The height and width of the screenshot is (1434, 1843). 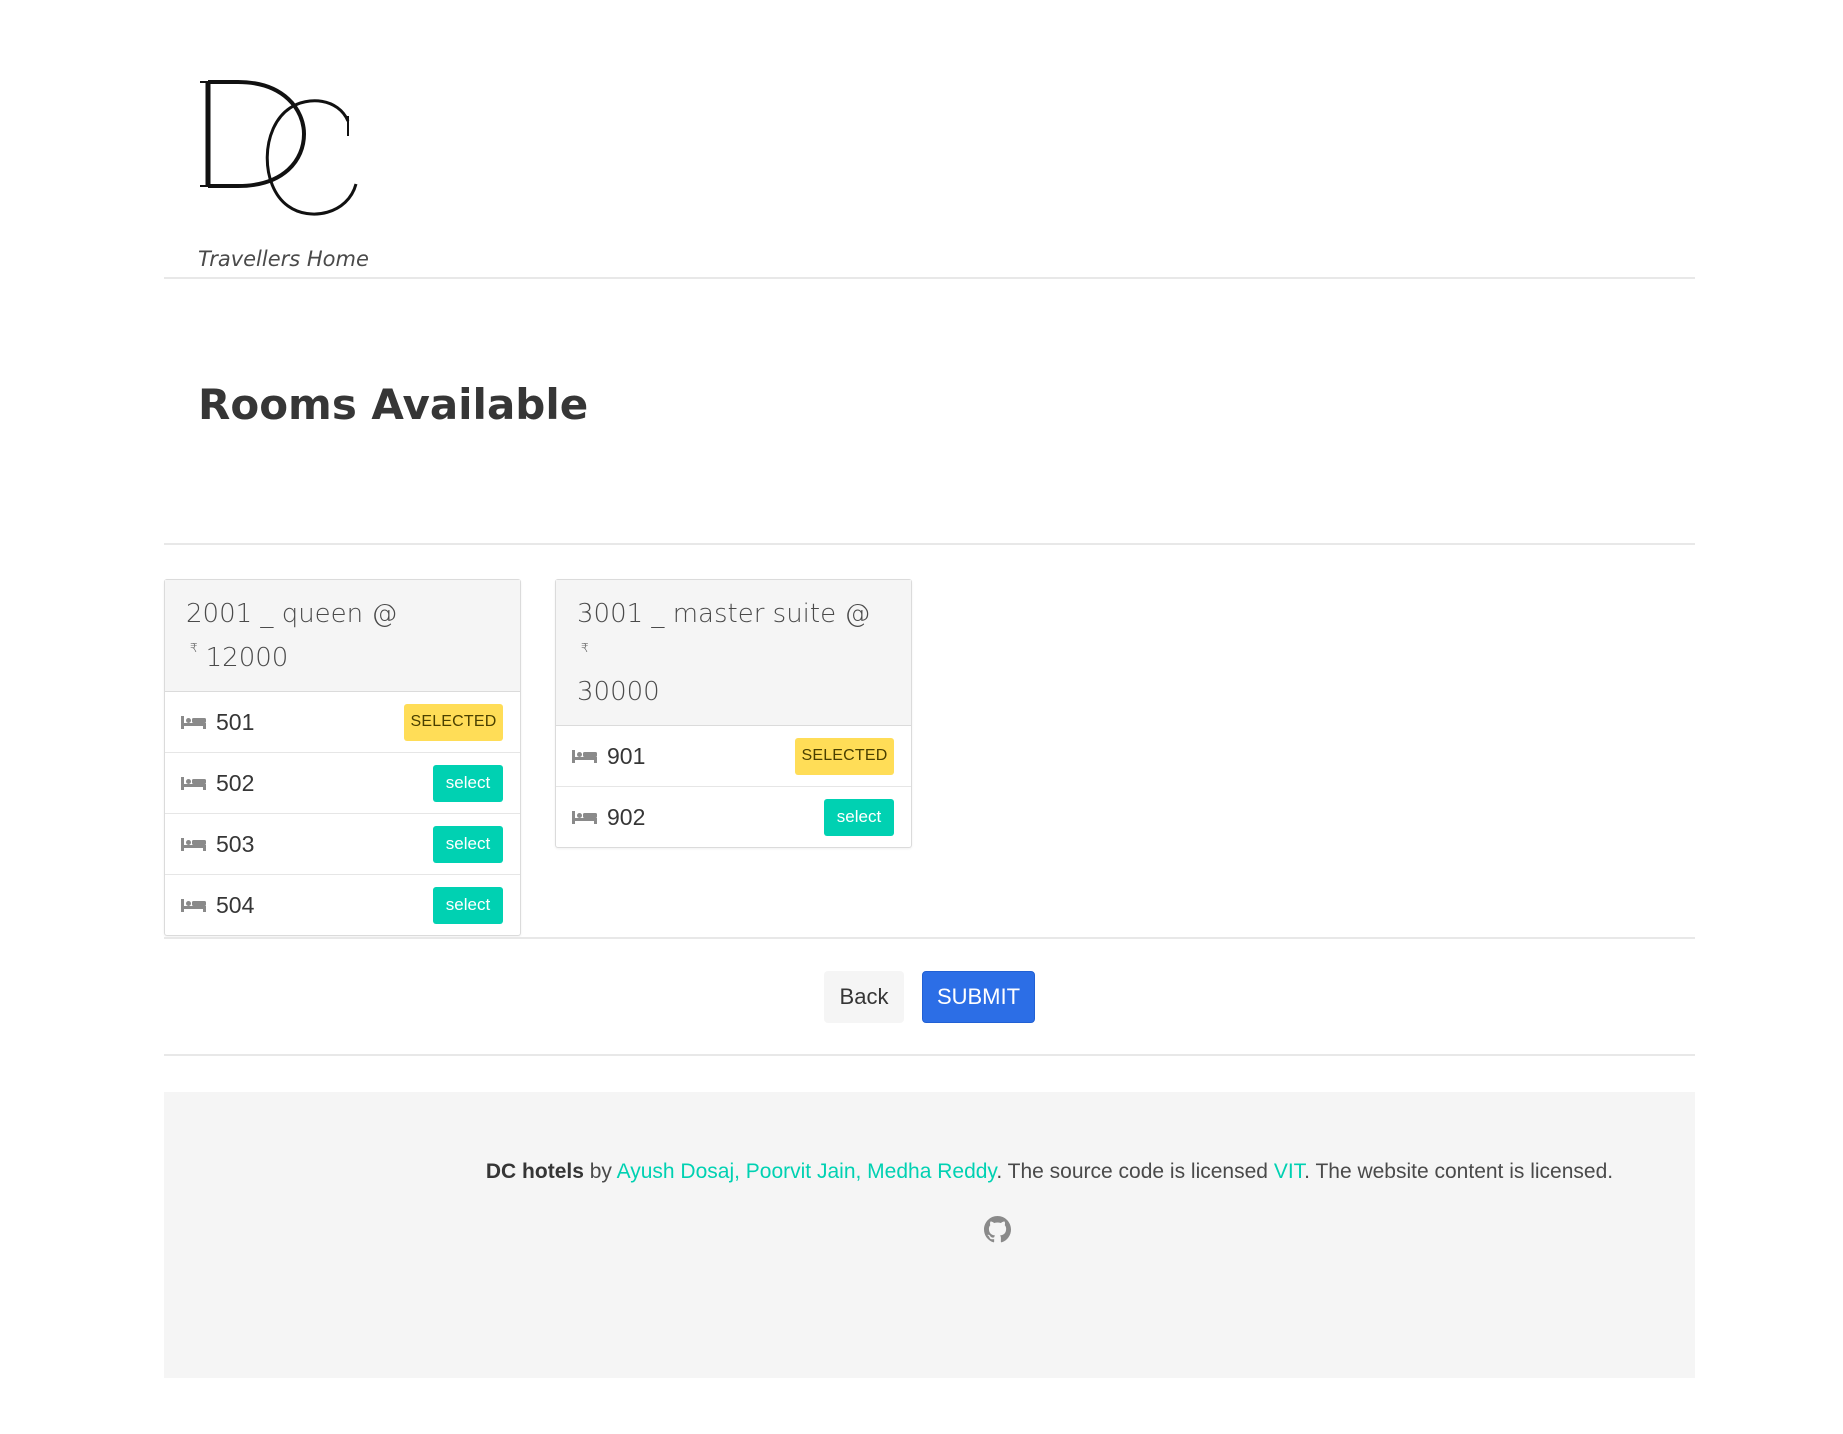 I want to click on room-type-title: 2001 _ queen @, so click(x=292, y=614).